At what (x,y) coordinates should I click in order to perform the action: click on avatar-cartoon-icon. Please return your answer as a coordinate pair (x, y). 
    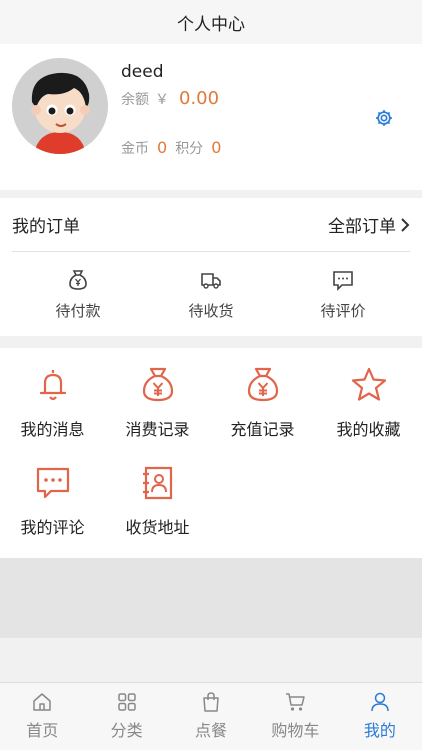
    Looking at the image, I should click on (60, 106).